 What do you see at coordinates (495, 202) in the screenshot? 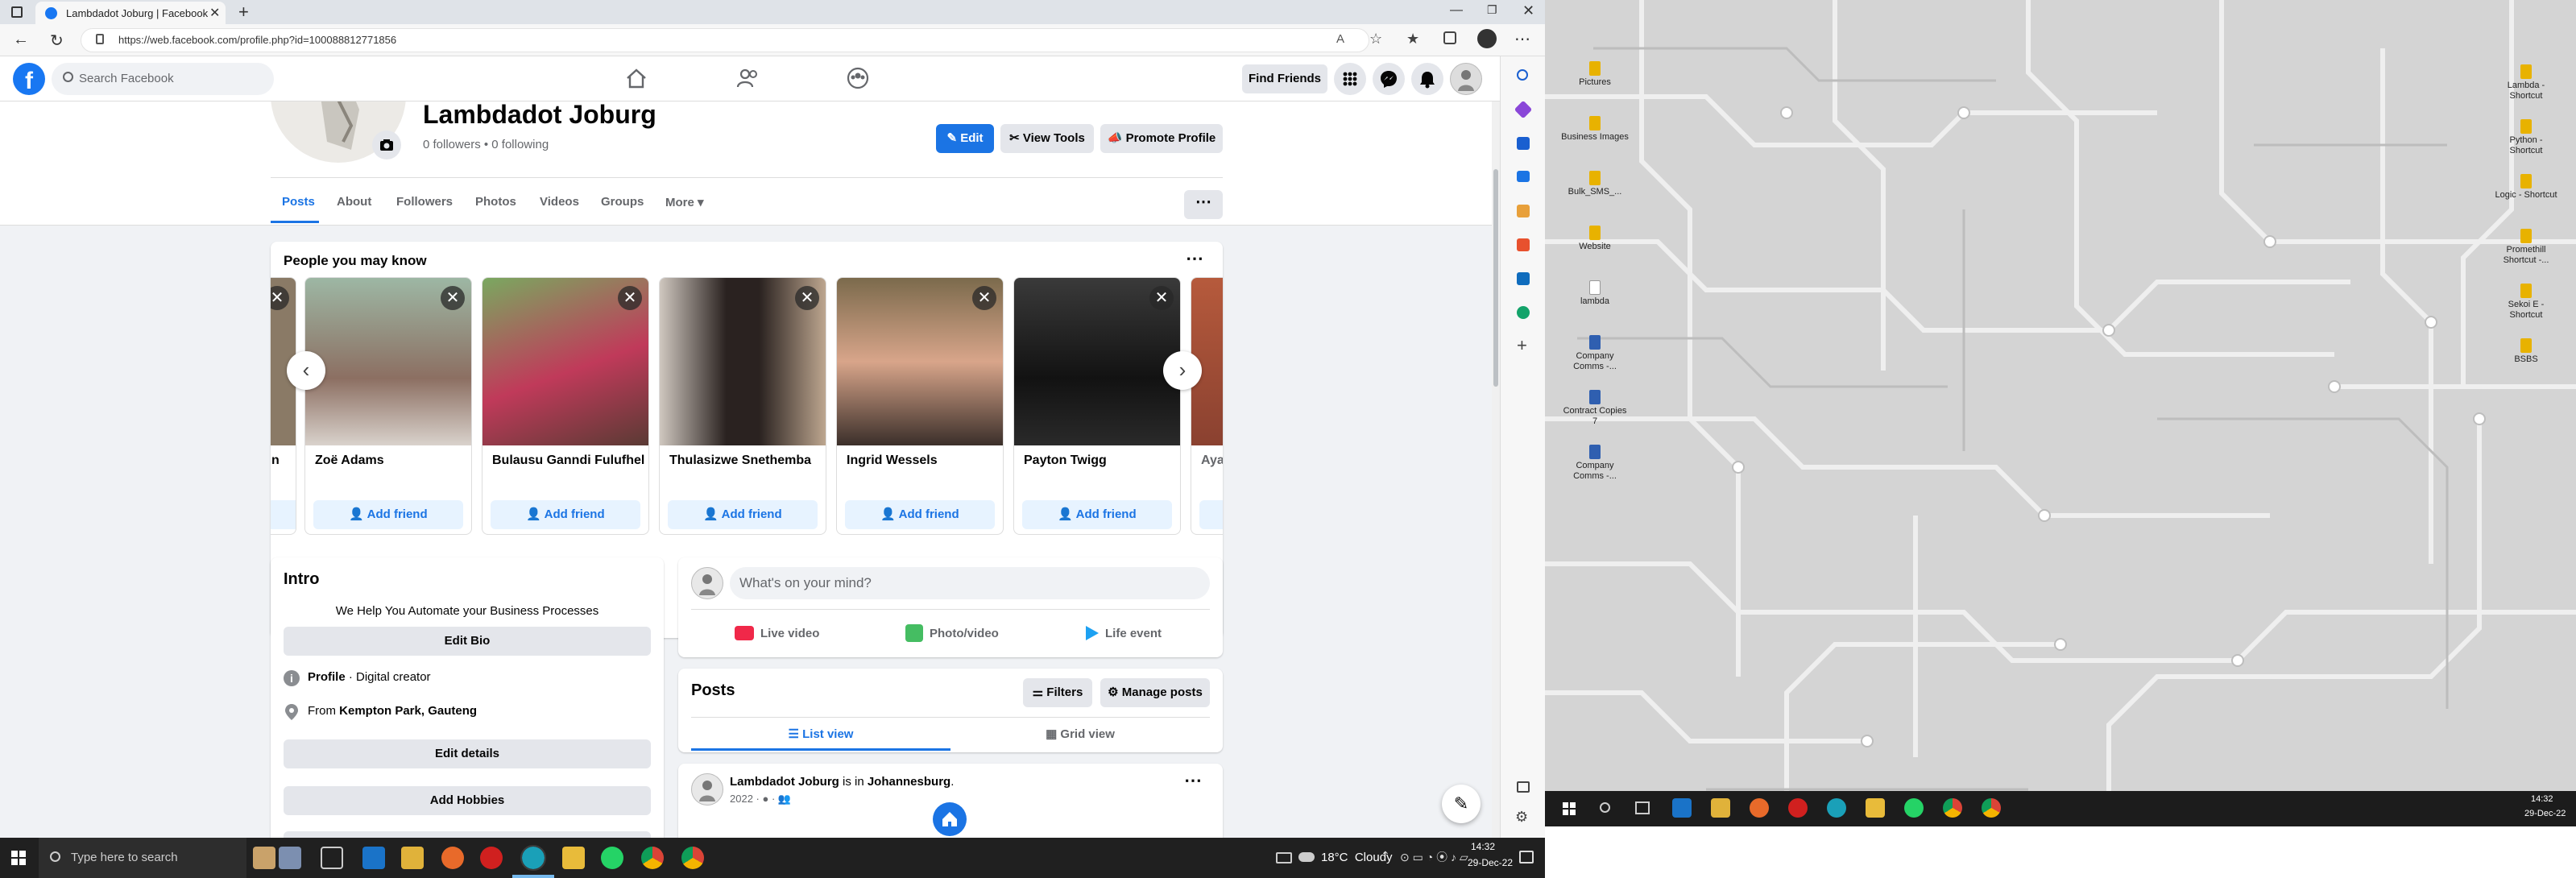
I see `tab-photos: Photos` at bounding box center [495, 202].